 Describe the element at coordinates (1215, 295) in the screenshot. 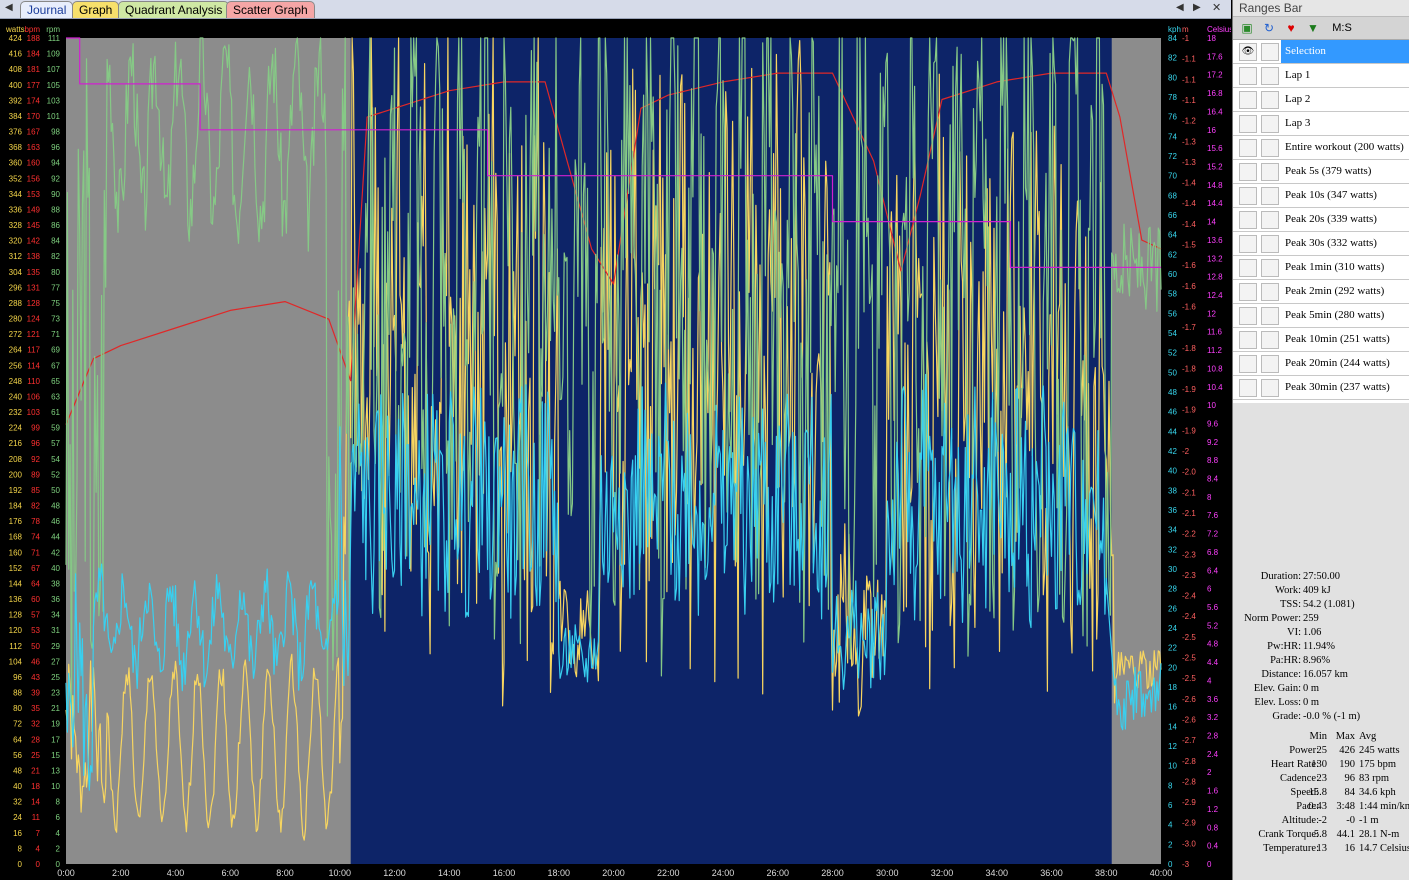

I see `tick-label: 12.4` at that location.